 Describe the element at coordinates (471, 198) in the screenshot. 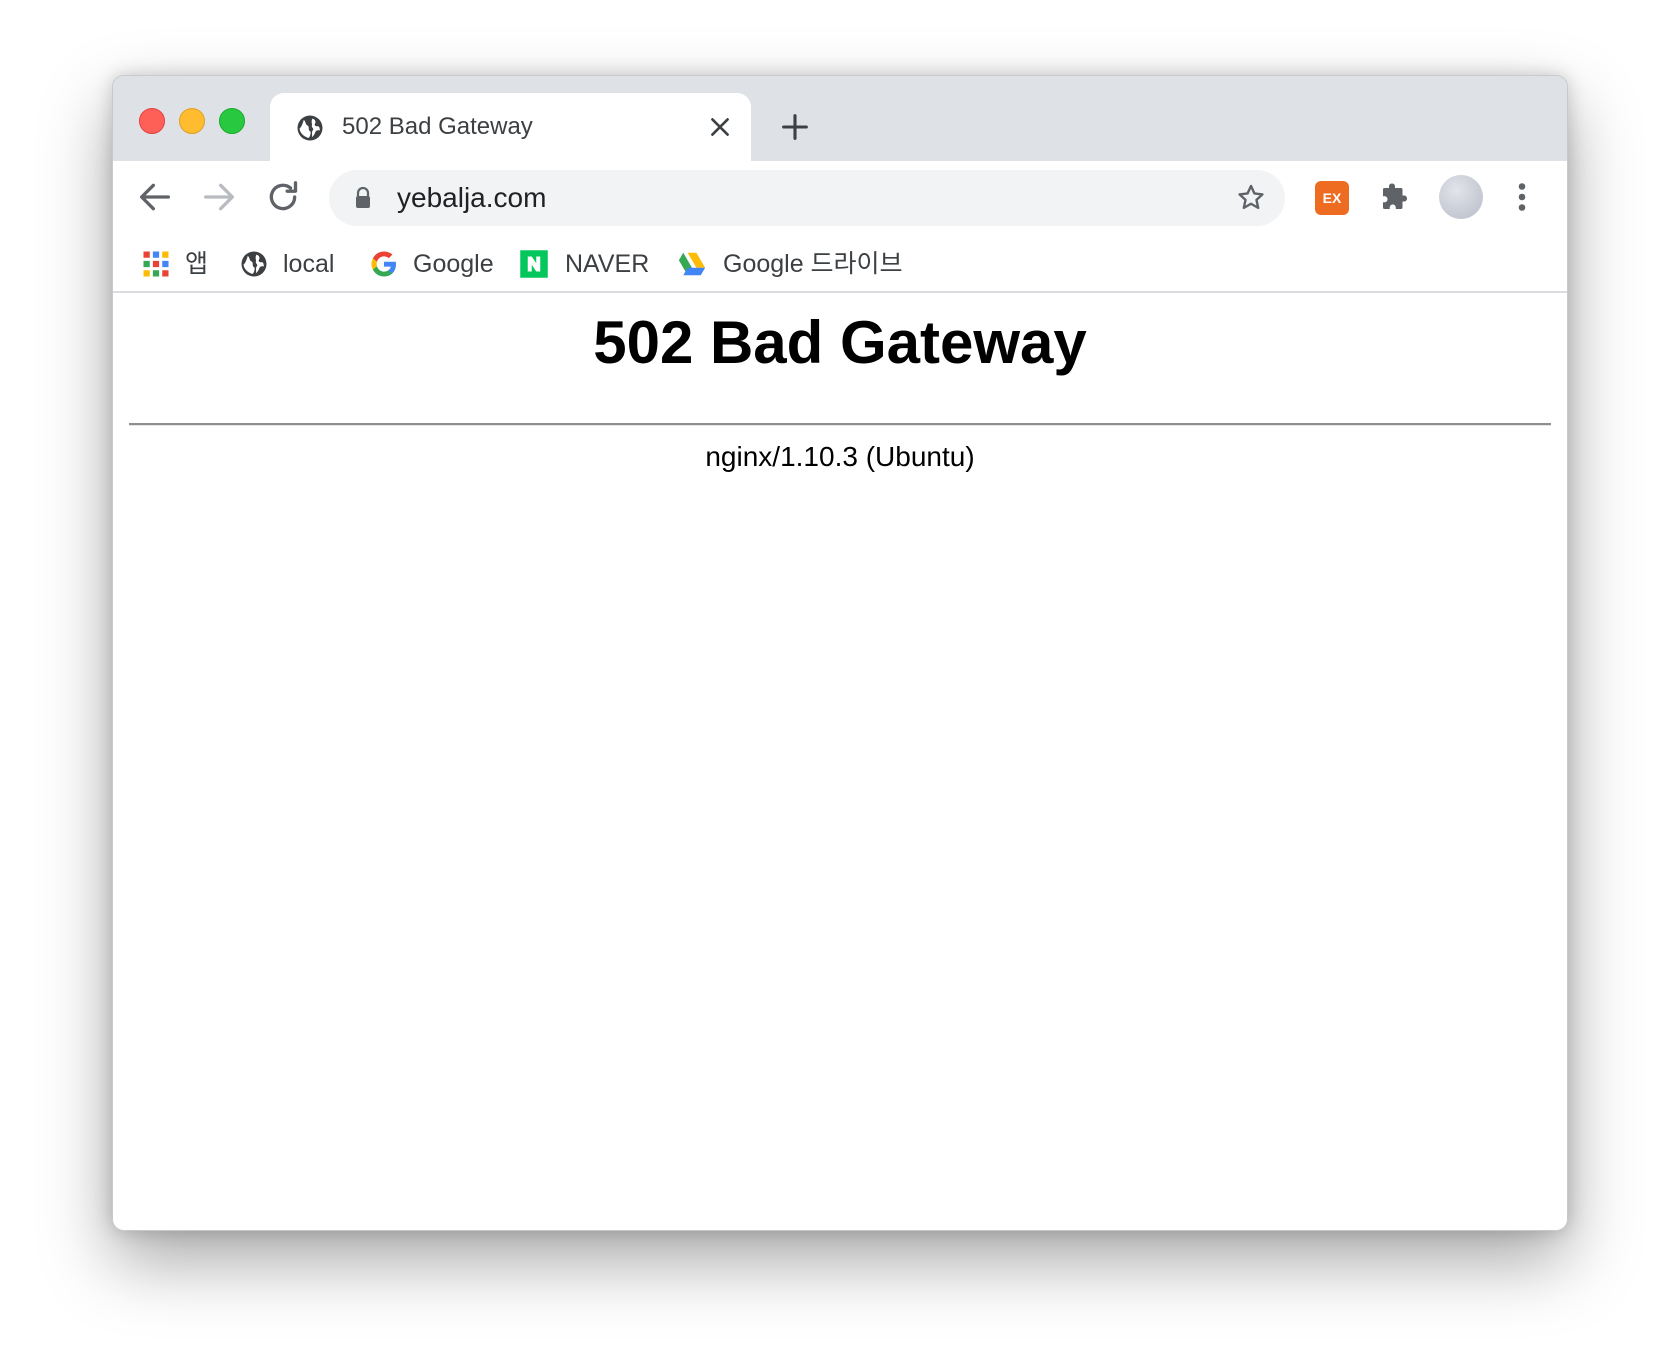

I see `url-text: yebalja.com` at that location.